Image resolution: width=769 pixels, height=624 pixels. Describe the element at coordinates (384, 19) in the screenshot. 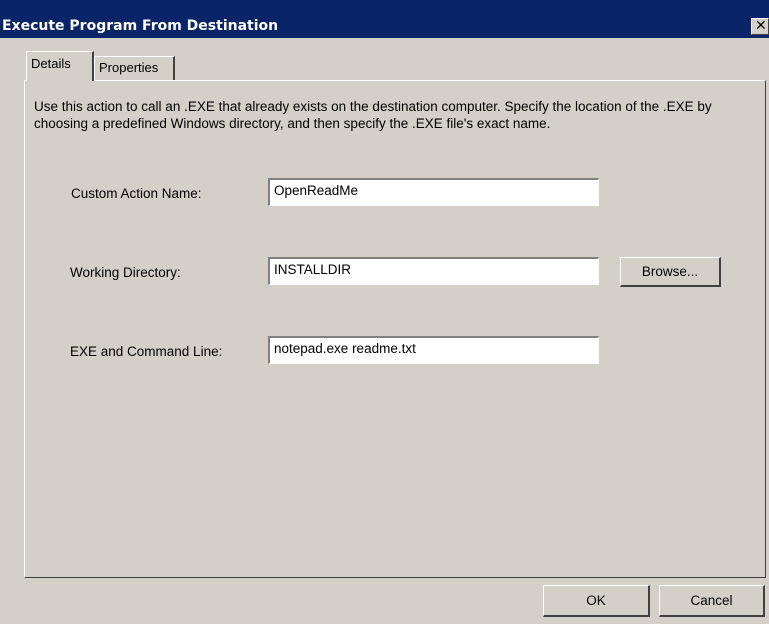

I see `title-bar: Execute Program From Destination ✕` at that location.